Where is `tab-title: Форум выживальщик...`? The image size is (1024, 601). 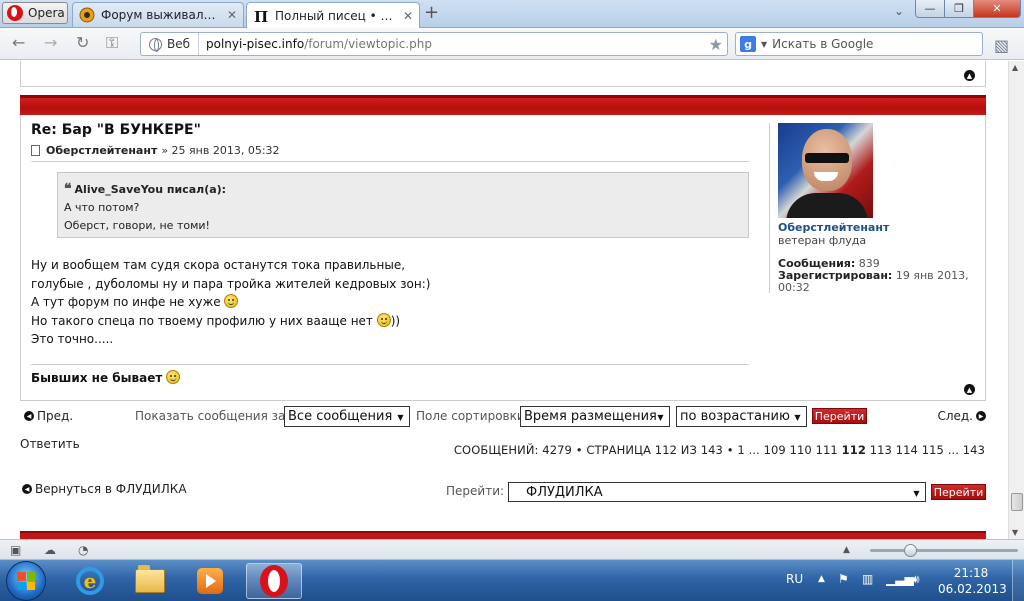
tab-title: Форум выживальщик... is located at coordinates (161, 15).